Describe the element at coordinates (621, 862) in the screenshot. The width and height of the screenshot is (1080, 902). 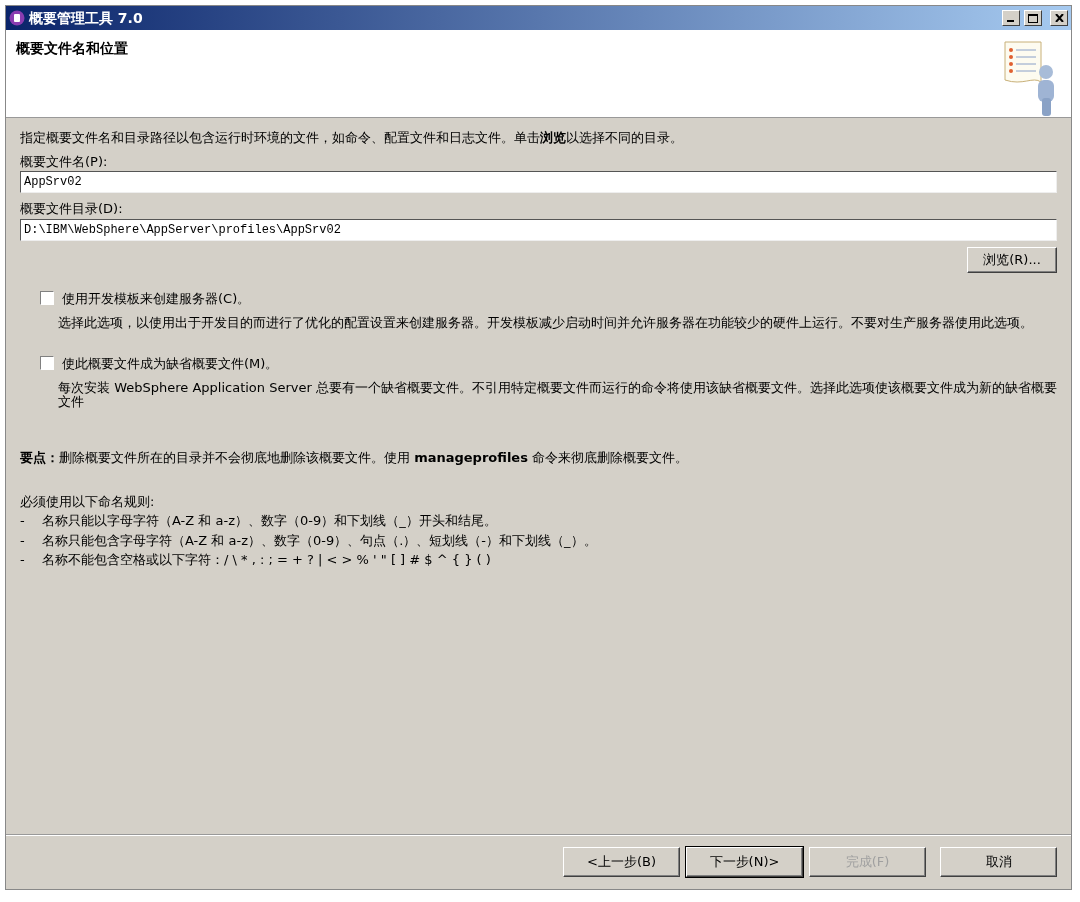
I see `back-button: <上一步(B)` at that location.